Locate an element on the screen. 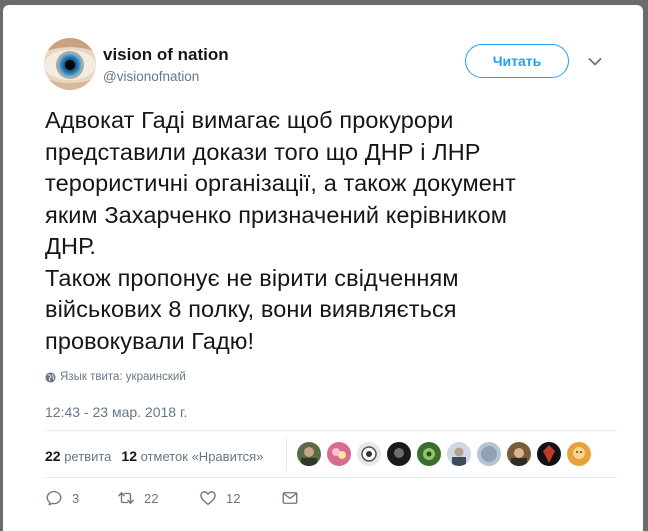 This screenshot has width=648, height=531. direct-message-button is located at coordinates (290, 498).